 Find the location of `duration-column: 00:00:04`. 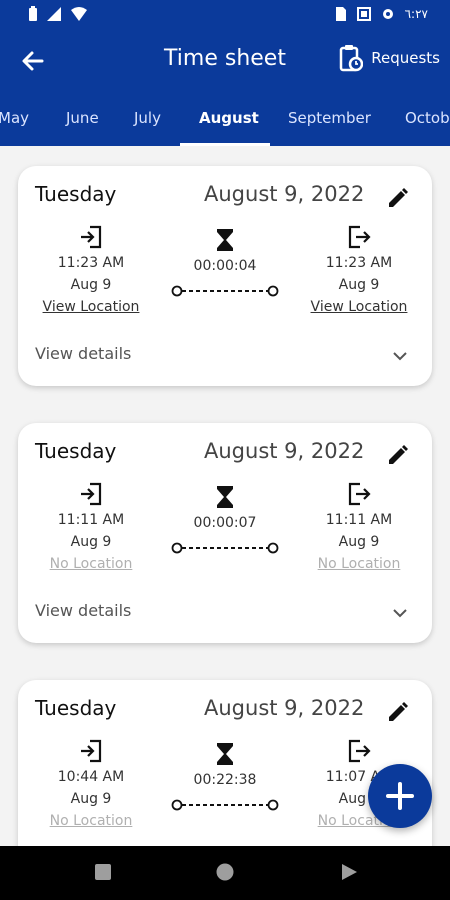

duration-column: 00:00:04 is located at coordinates (225, 263).